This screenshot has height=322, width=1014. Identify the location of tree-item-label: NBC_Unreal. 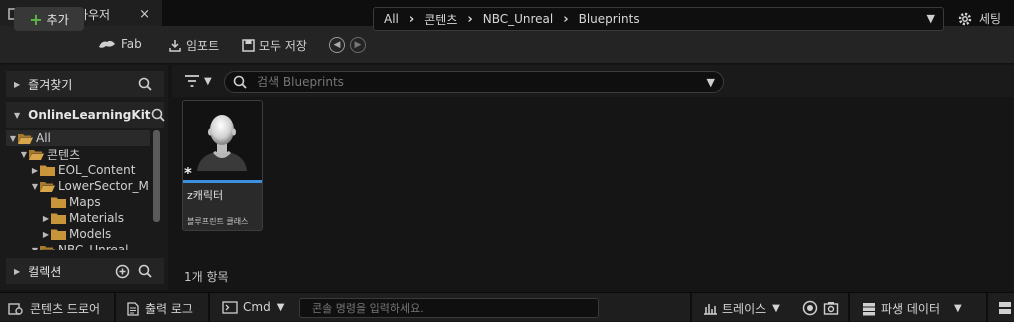
(93, 246).